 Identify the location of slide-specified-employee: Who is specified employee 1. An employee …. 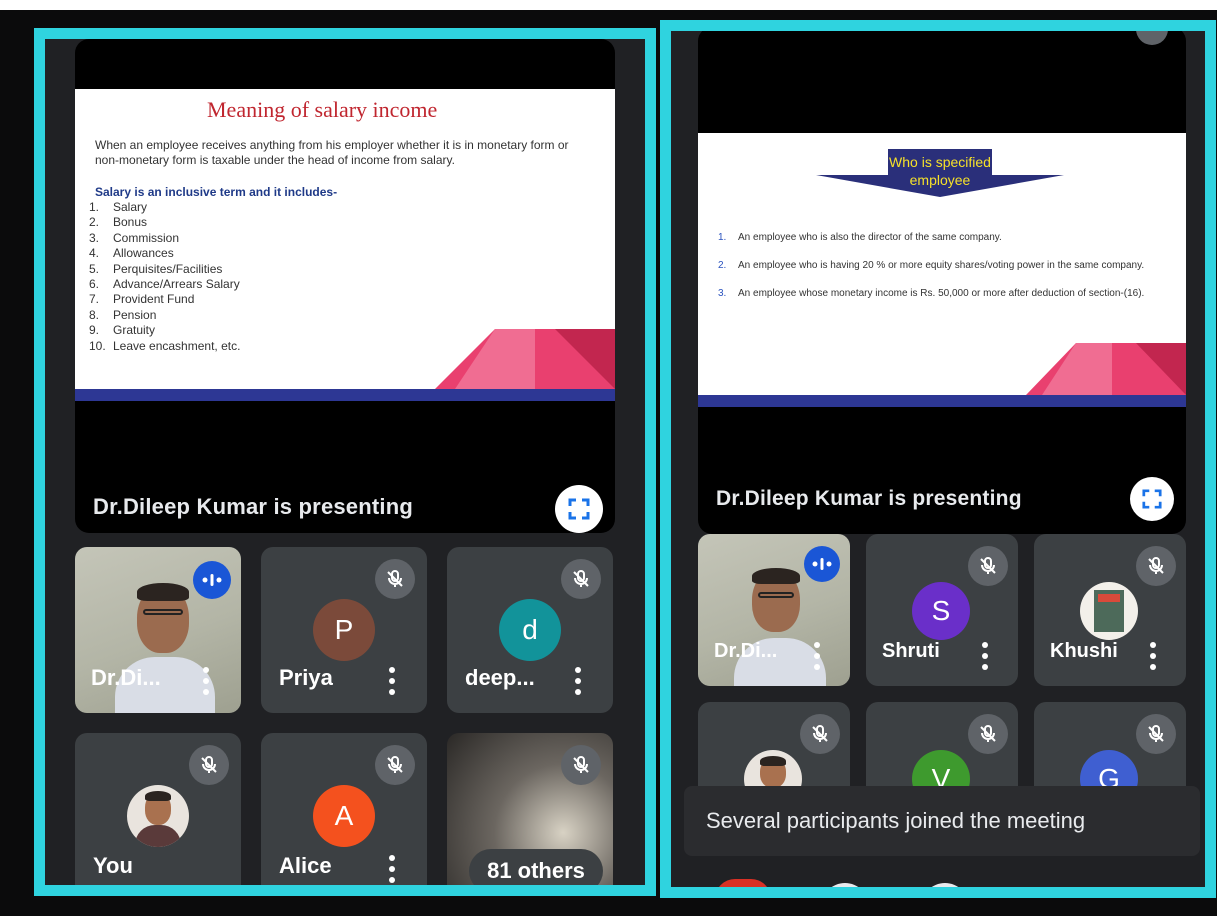
(942, 270).